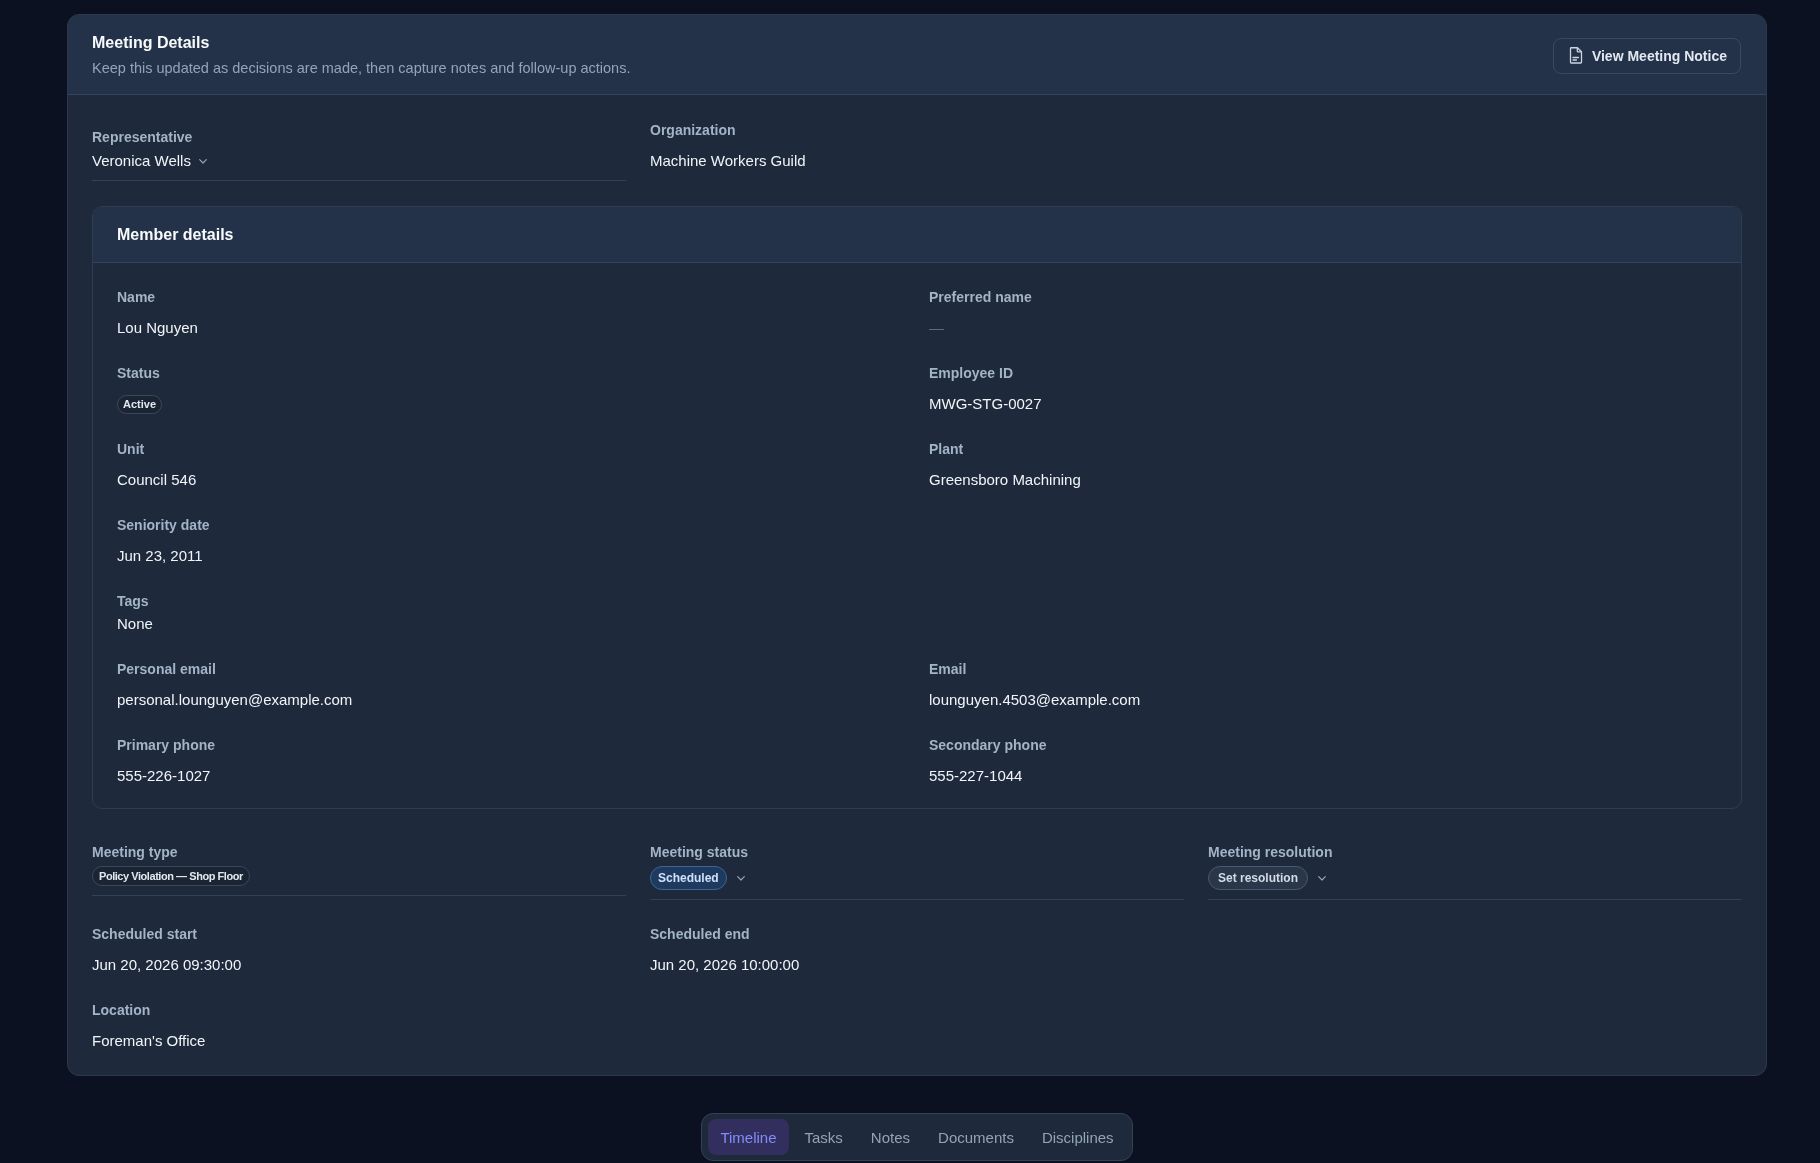 This screenshot has width=1820, height=1163. I want to click on field-value: Council 546, so click(157, 480).